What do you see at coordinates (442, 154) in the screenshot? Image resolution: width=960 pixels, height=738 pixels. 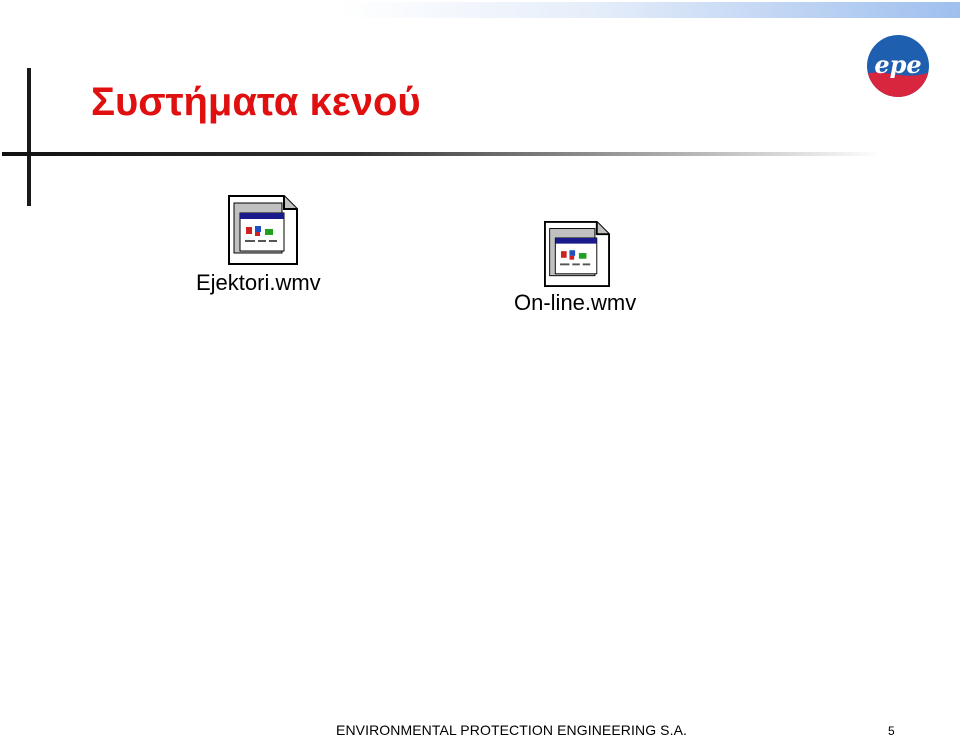 I see `horizontal-accent-bar` at bounding box center [442, 154].